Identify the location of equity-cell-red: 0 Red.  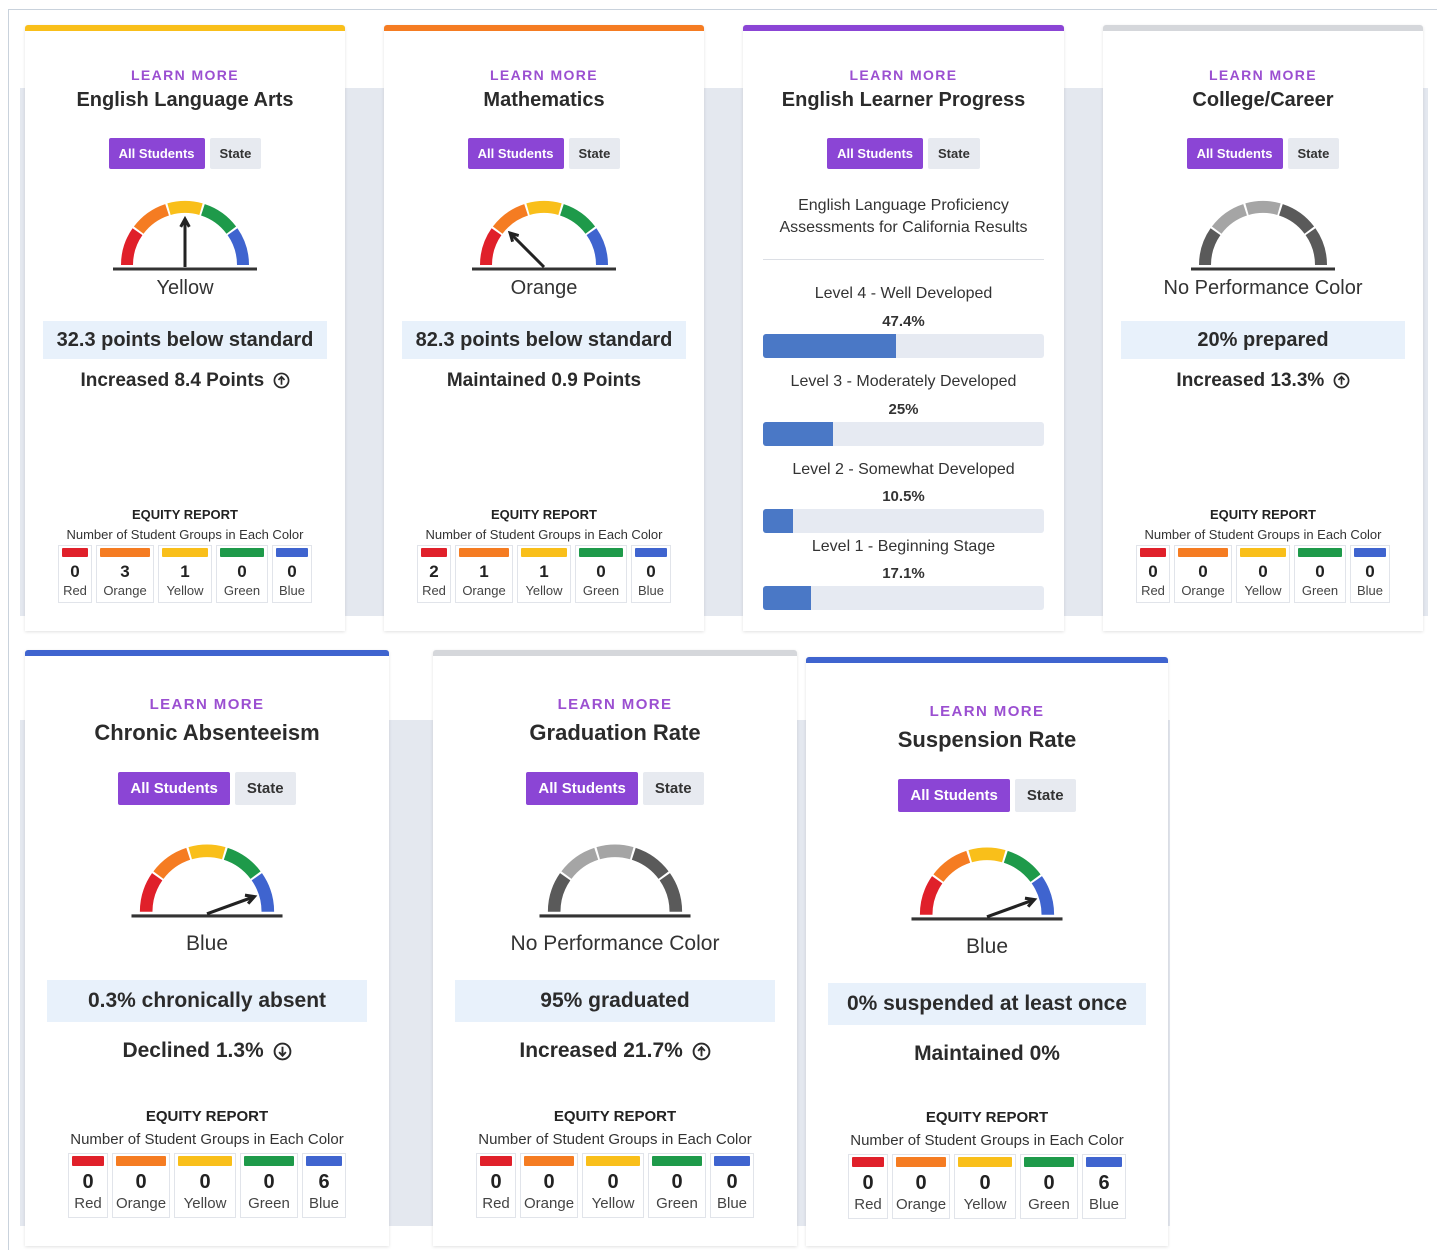
(868, 1186).